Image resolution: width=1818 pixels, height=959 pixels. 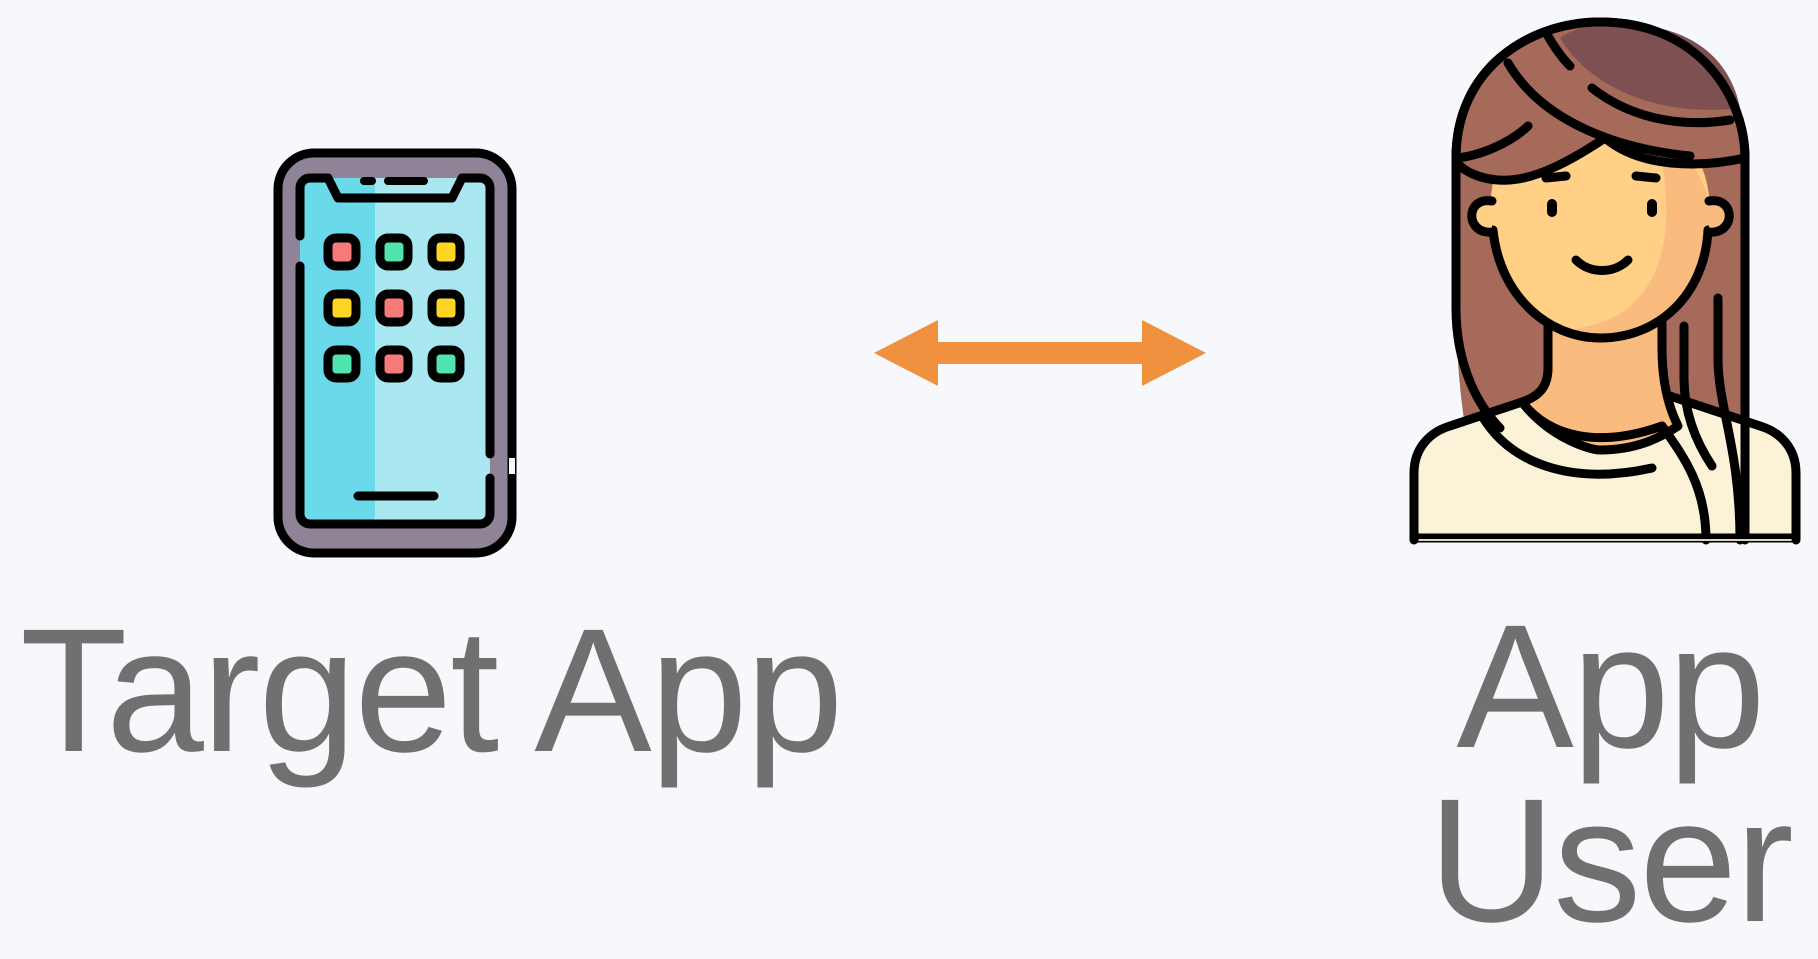 What do you see at coordinates (1611, 774) in the screenshot?
I see `app-user-label: App User` at bounding box center [1611, 774].